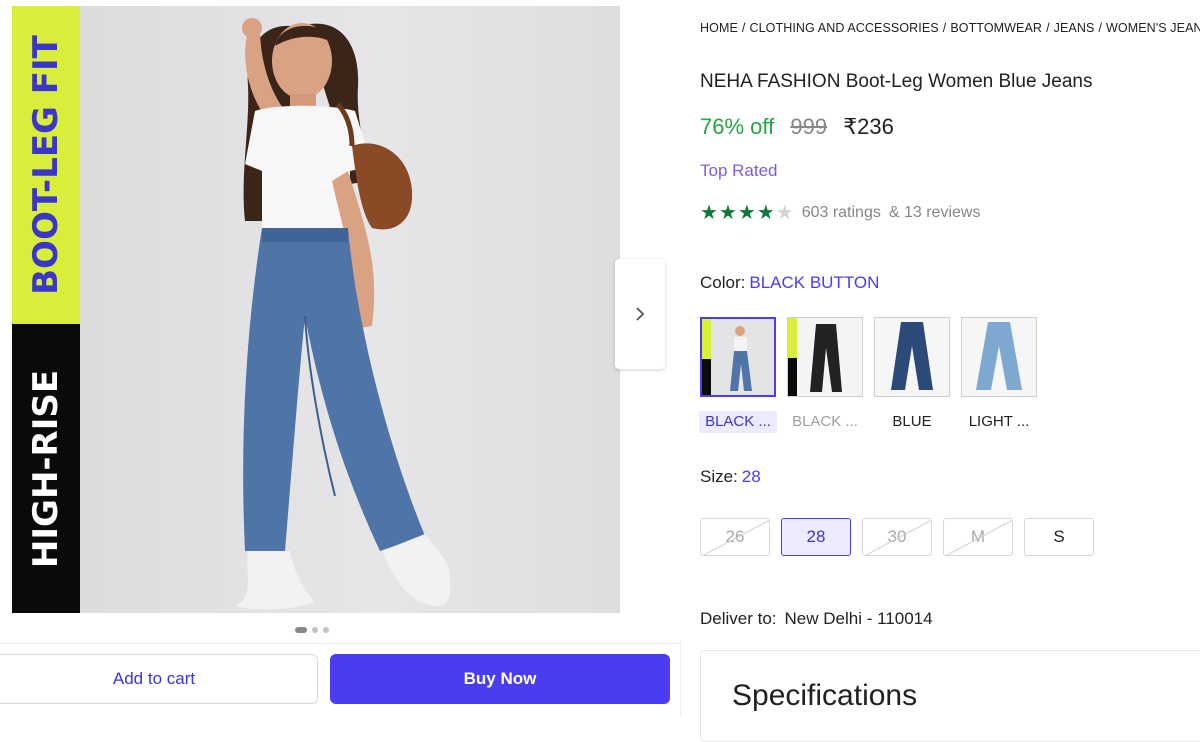  I want to click on specifications-title: Specifications, so click(825, 695).